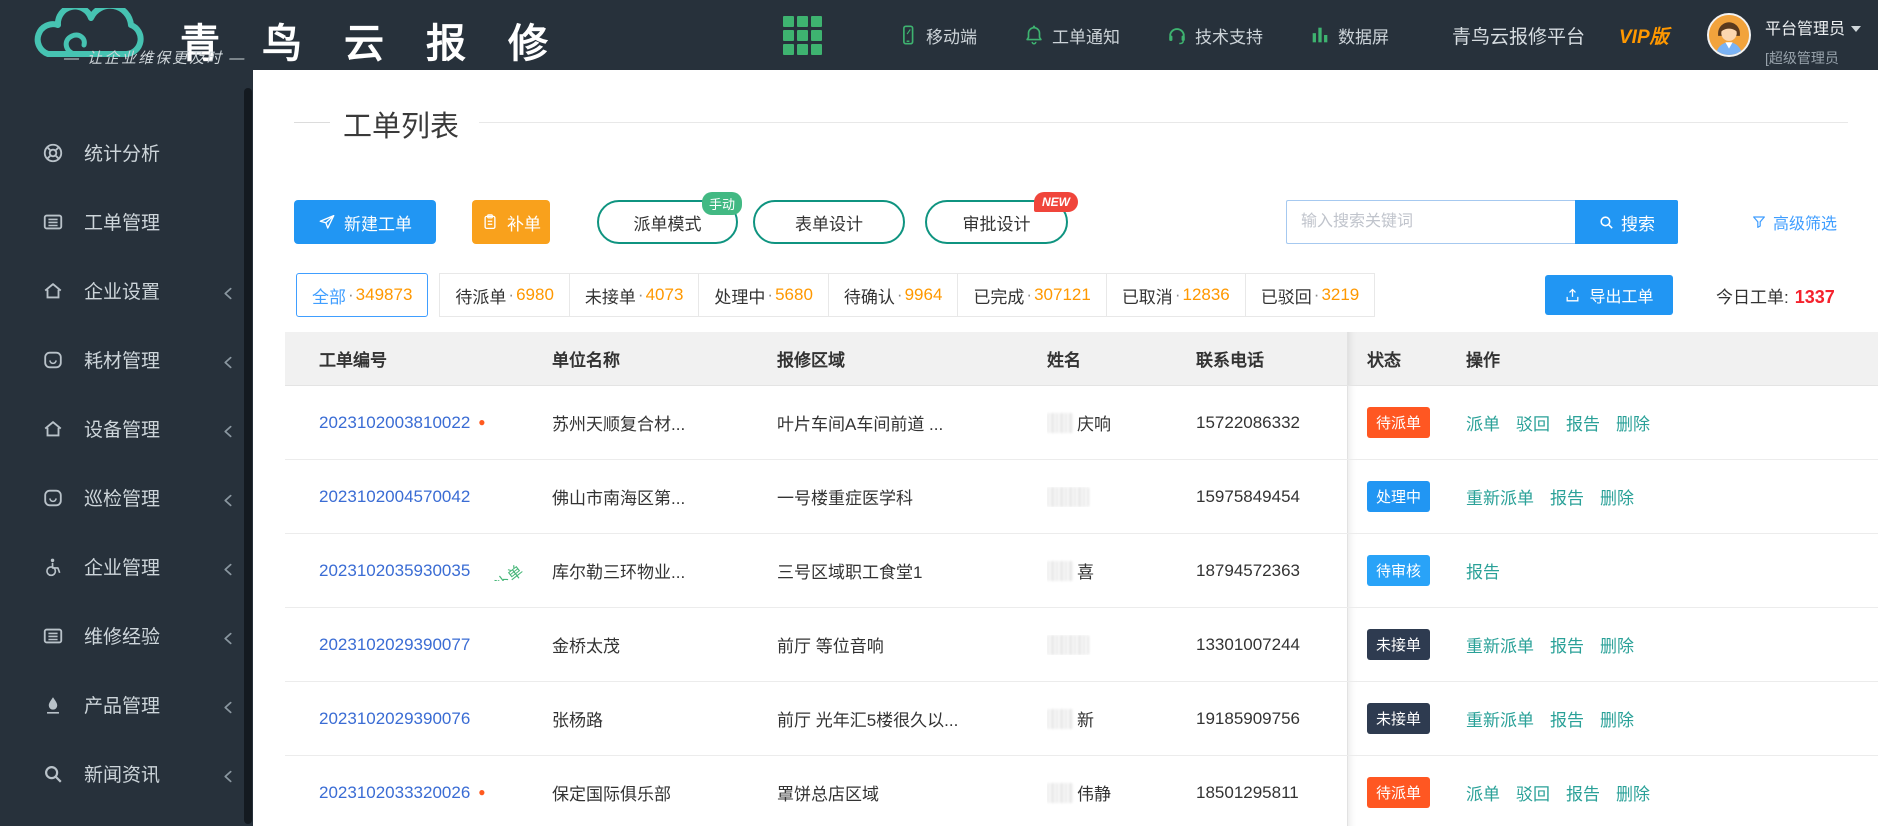  Describe the element at coordinates (394, 644) in the screenshot. I see `workorder-id-link: 2023102029390077` at that location.